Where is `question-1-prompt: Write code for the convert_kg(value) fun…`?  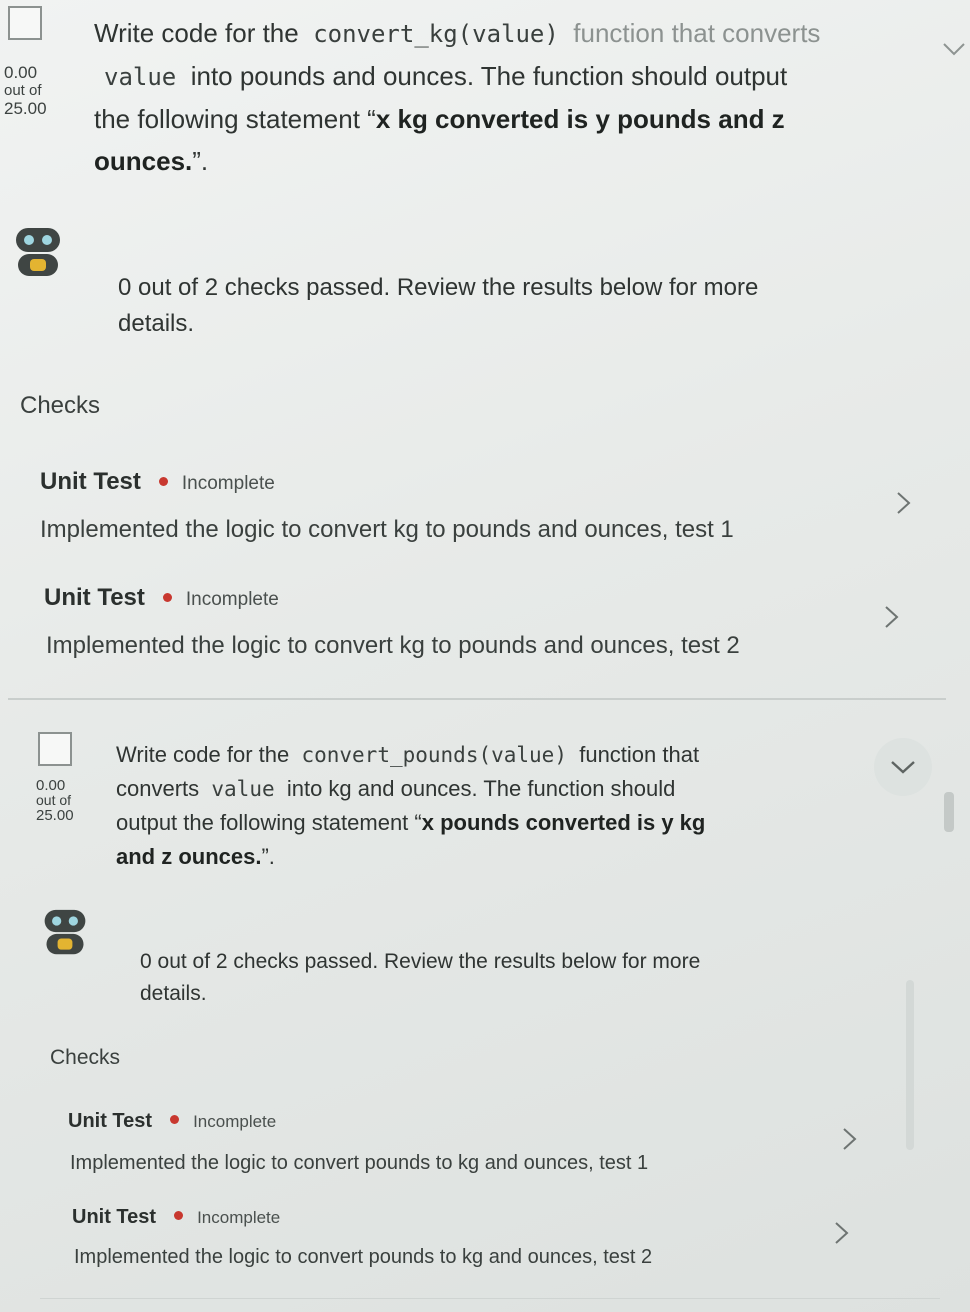 question-1-prompt: Write code for the convert_kg(value) fun… is located at coordinates (509, 97).